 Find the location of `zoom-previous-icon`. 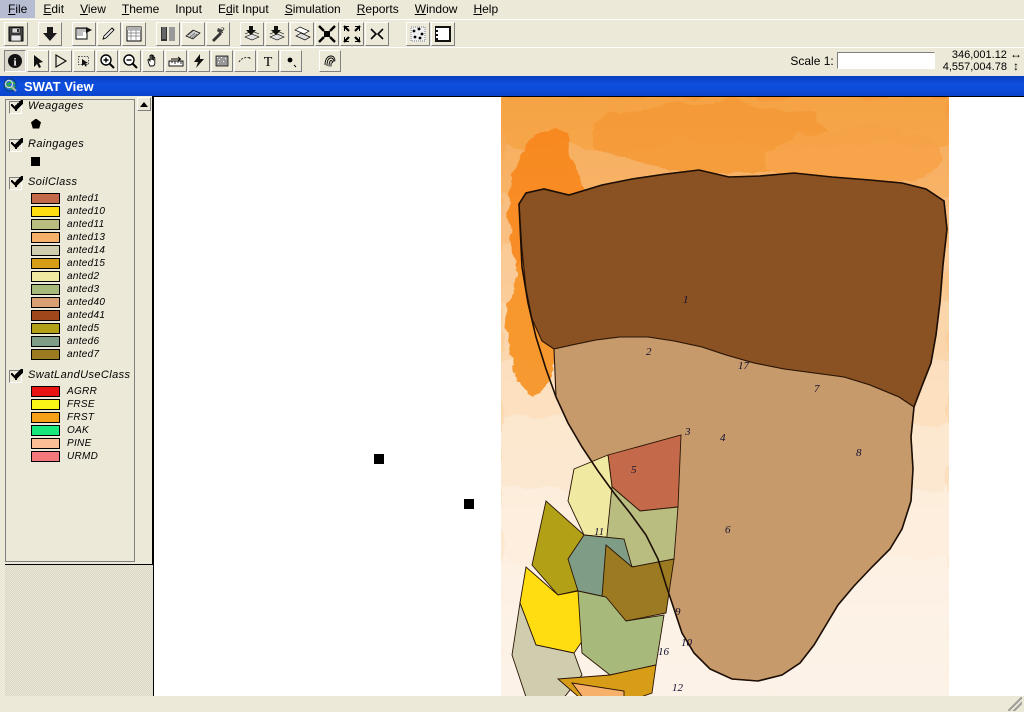

zoom-previous-icon is located at coordinates (327, 33).